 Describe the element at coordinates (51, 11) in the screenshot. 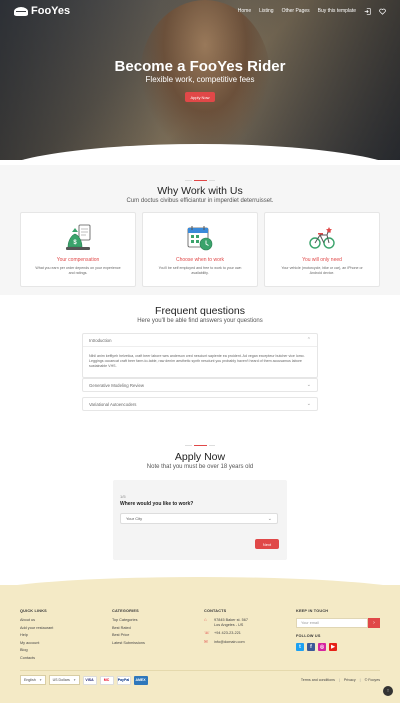

I see `brand-name: FooYes` at that location.